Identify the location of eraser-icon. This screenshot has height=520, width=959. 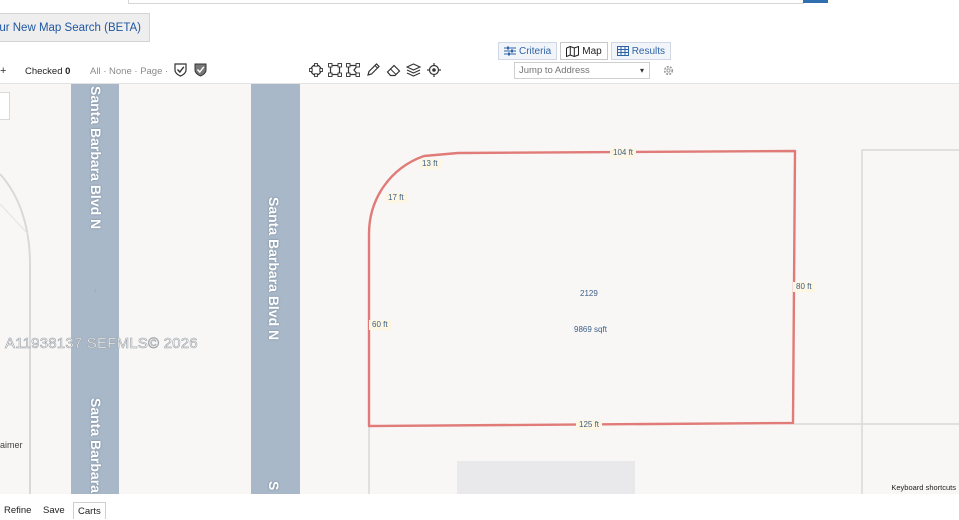
(393, 70).